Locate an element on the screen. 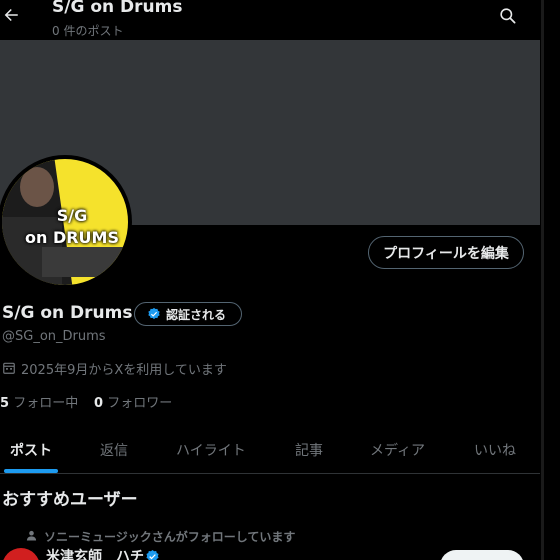 The image size is (560, 560). avatar-text-line2: on DRUMS is located at coordinates (72, 237).